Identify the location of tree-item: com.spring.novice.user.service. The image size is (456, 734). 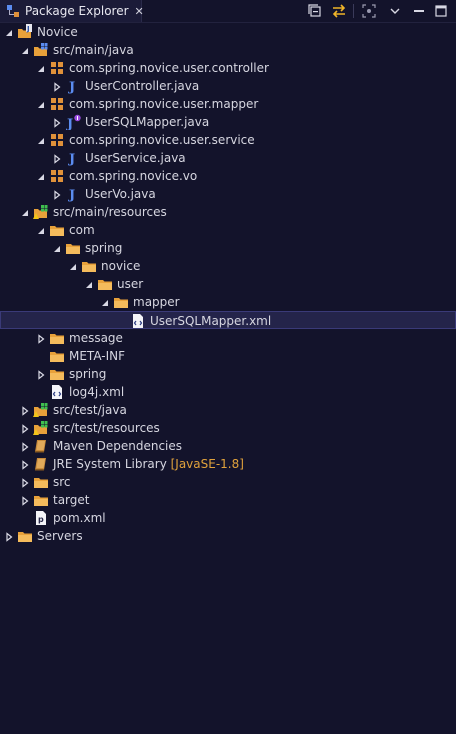
(228, 140).